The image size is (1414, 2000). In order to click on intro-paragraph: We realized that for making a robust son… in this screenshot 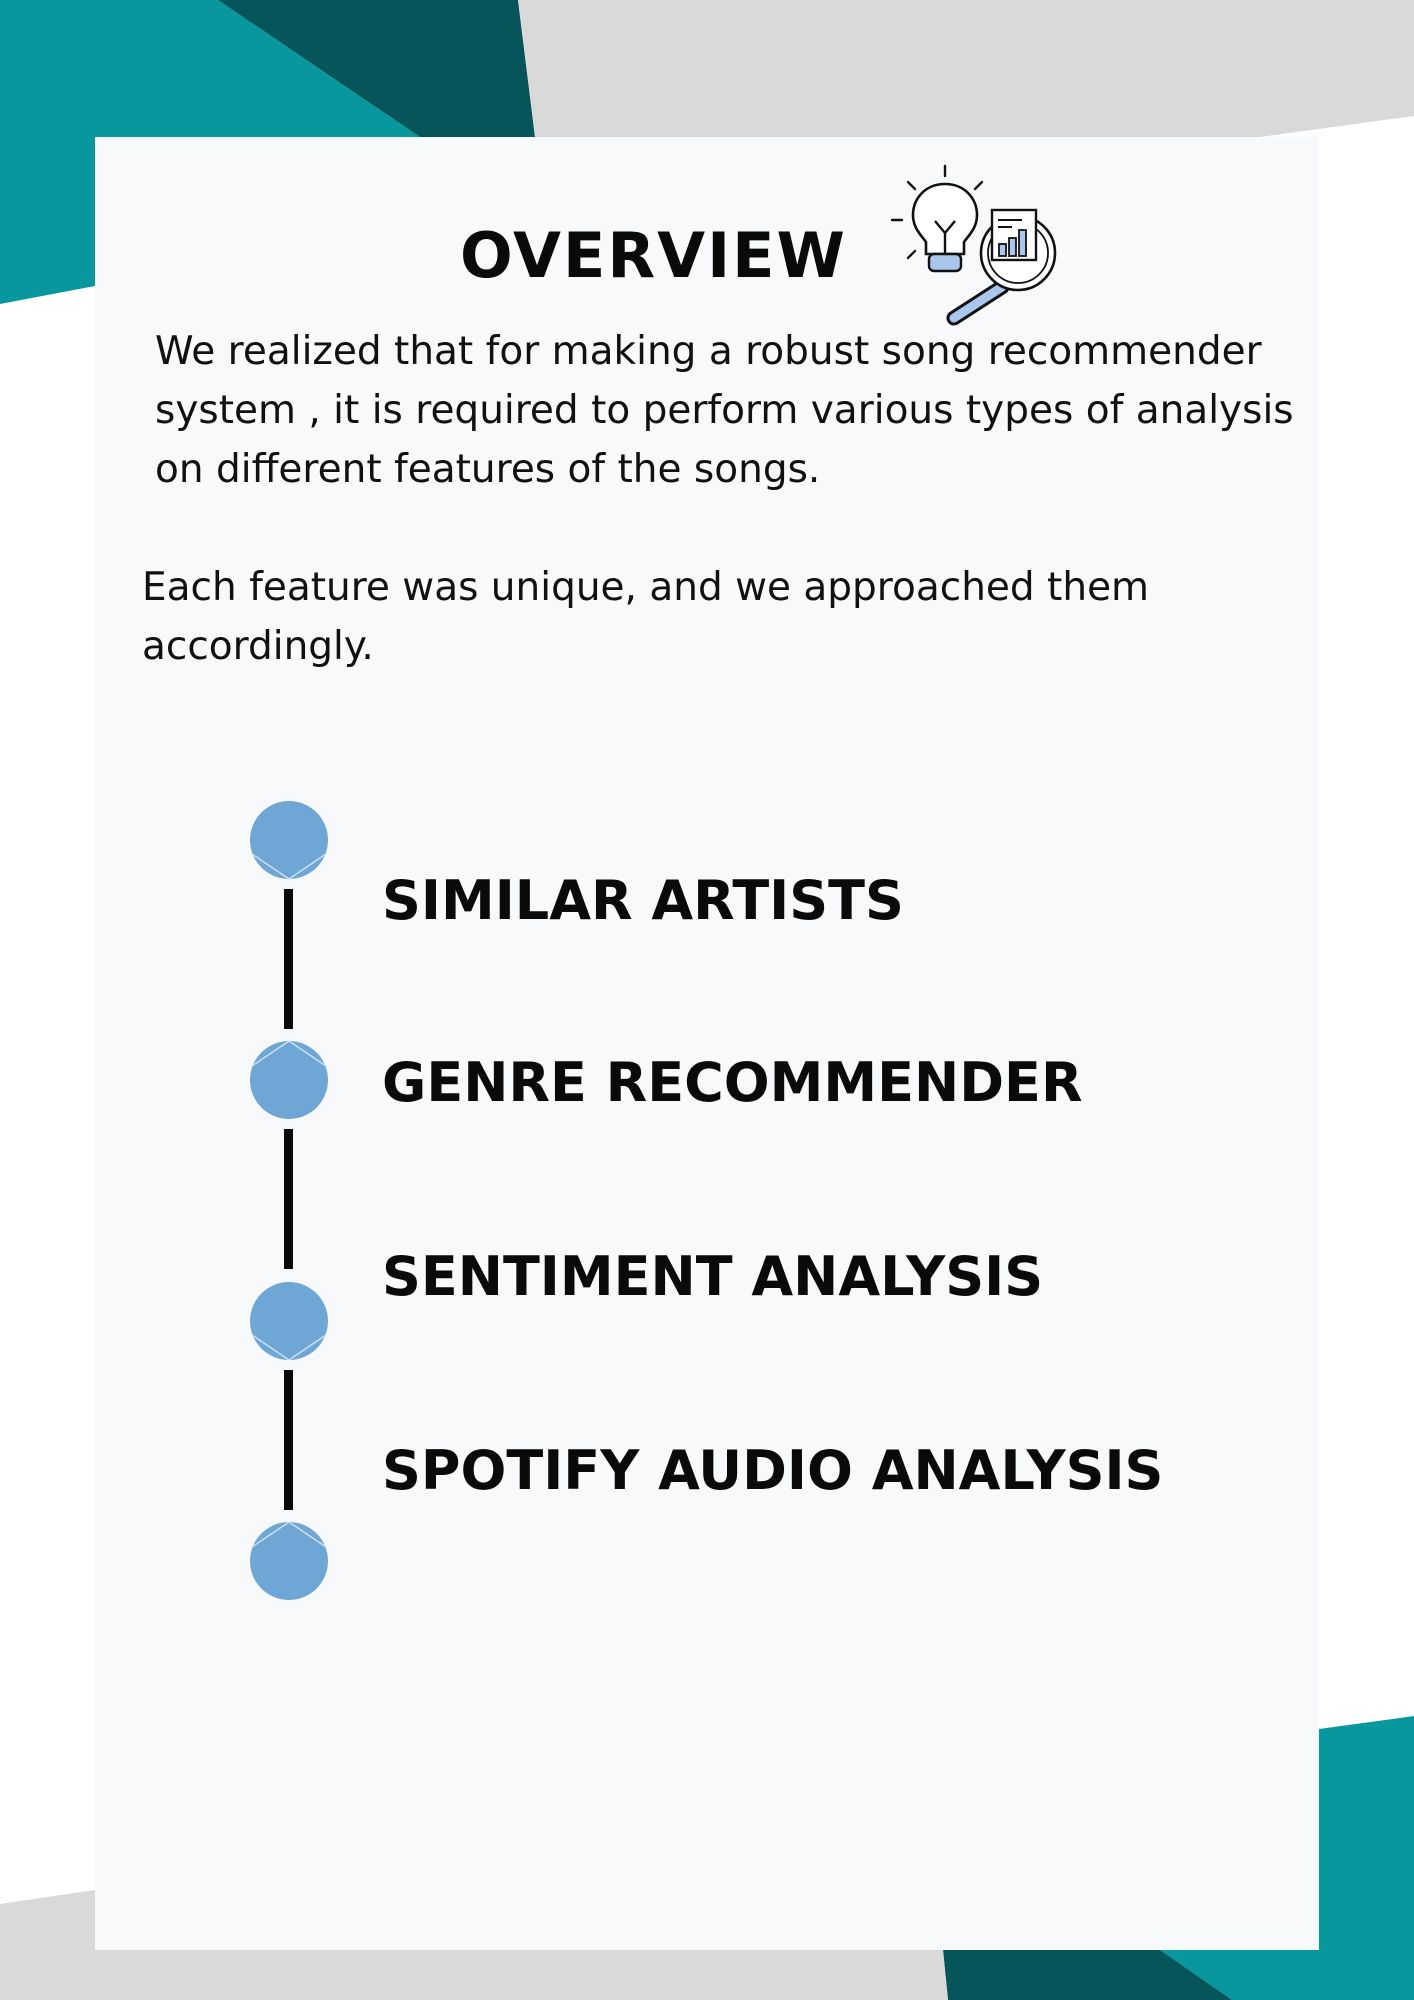, I will do `click(724, 410)`.